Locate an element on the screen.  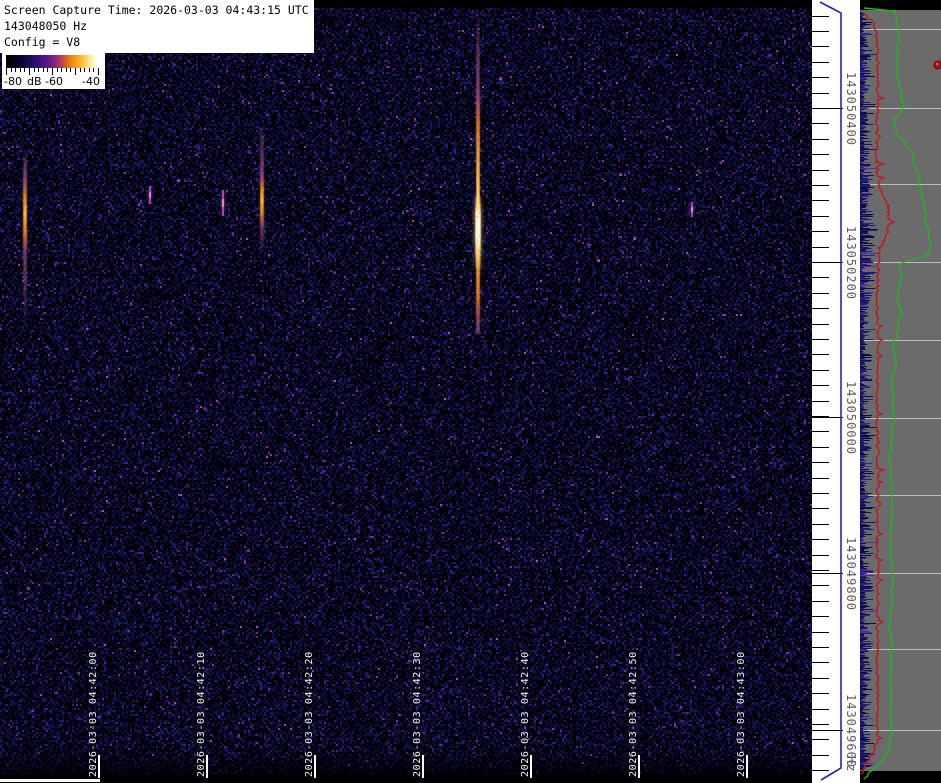
capture-config-text: Config = V8 is located at coordinates (42, 42).